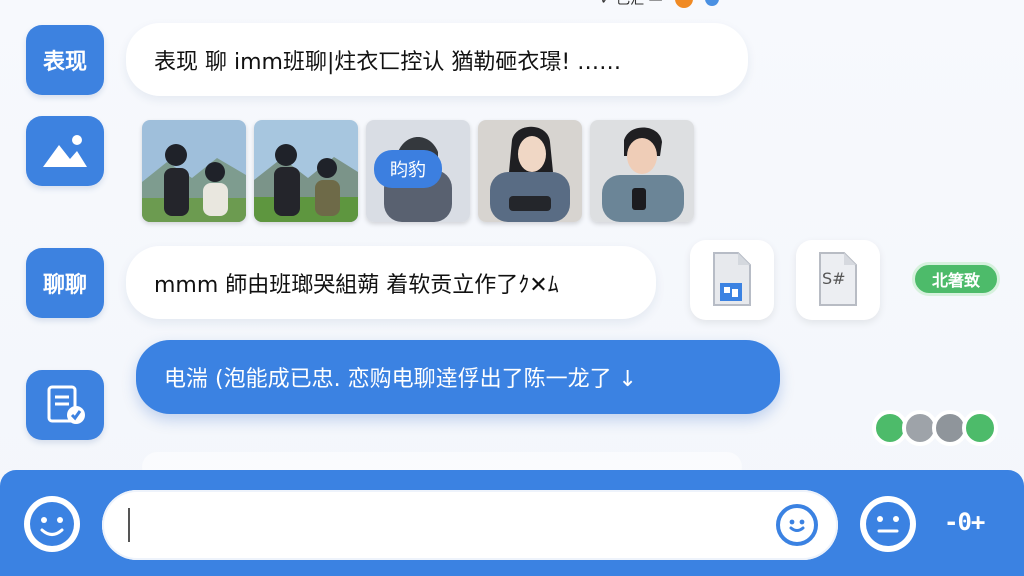 This screenshot has width=1024, height=576. What do you see at coordinates (470, 525) in the screenshot?
I see `message-input` at bounding box center [470, 525].